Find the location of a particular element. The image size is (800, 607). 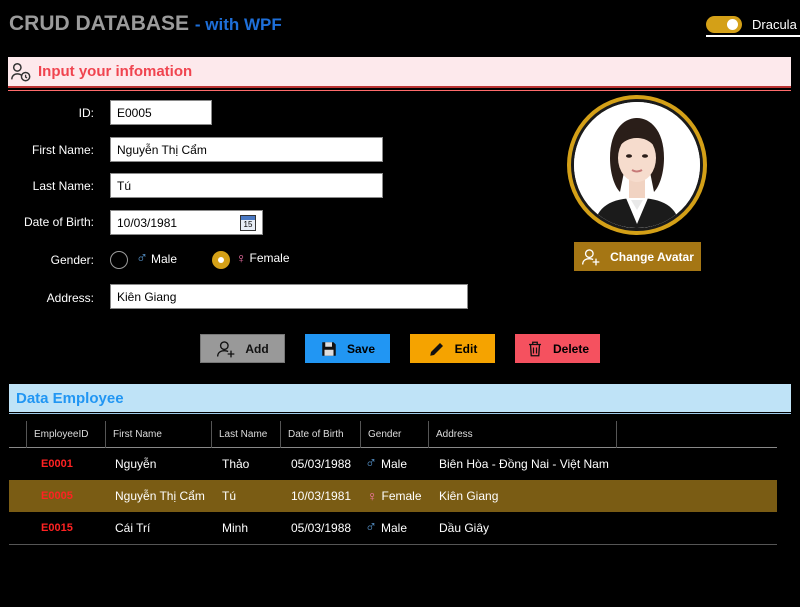

theme-toggle: Dracula is located at coordinates (753, 25).